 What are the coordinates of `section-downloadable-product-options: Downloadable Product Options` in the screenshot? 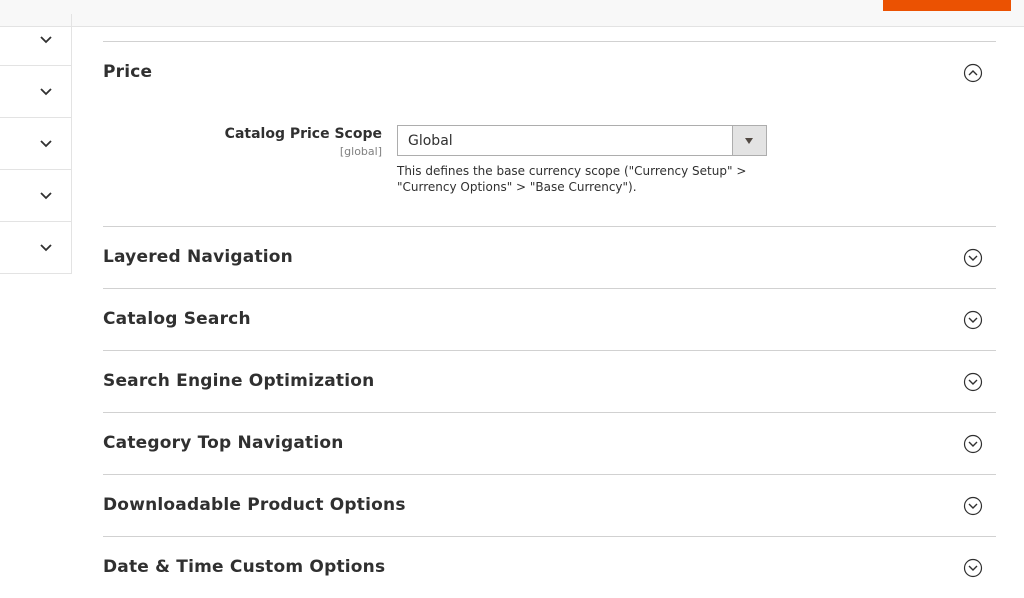 It's located at (549, 505).